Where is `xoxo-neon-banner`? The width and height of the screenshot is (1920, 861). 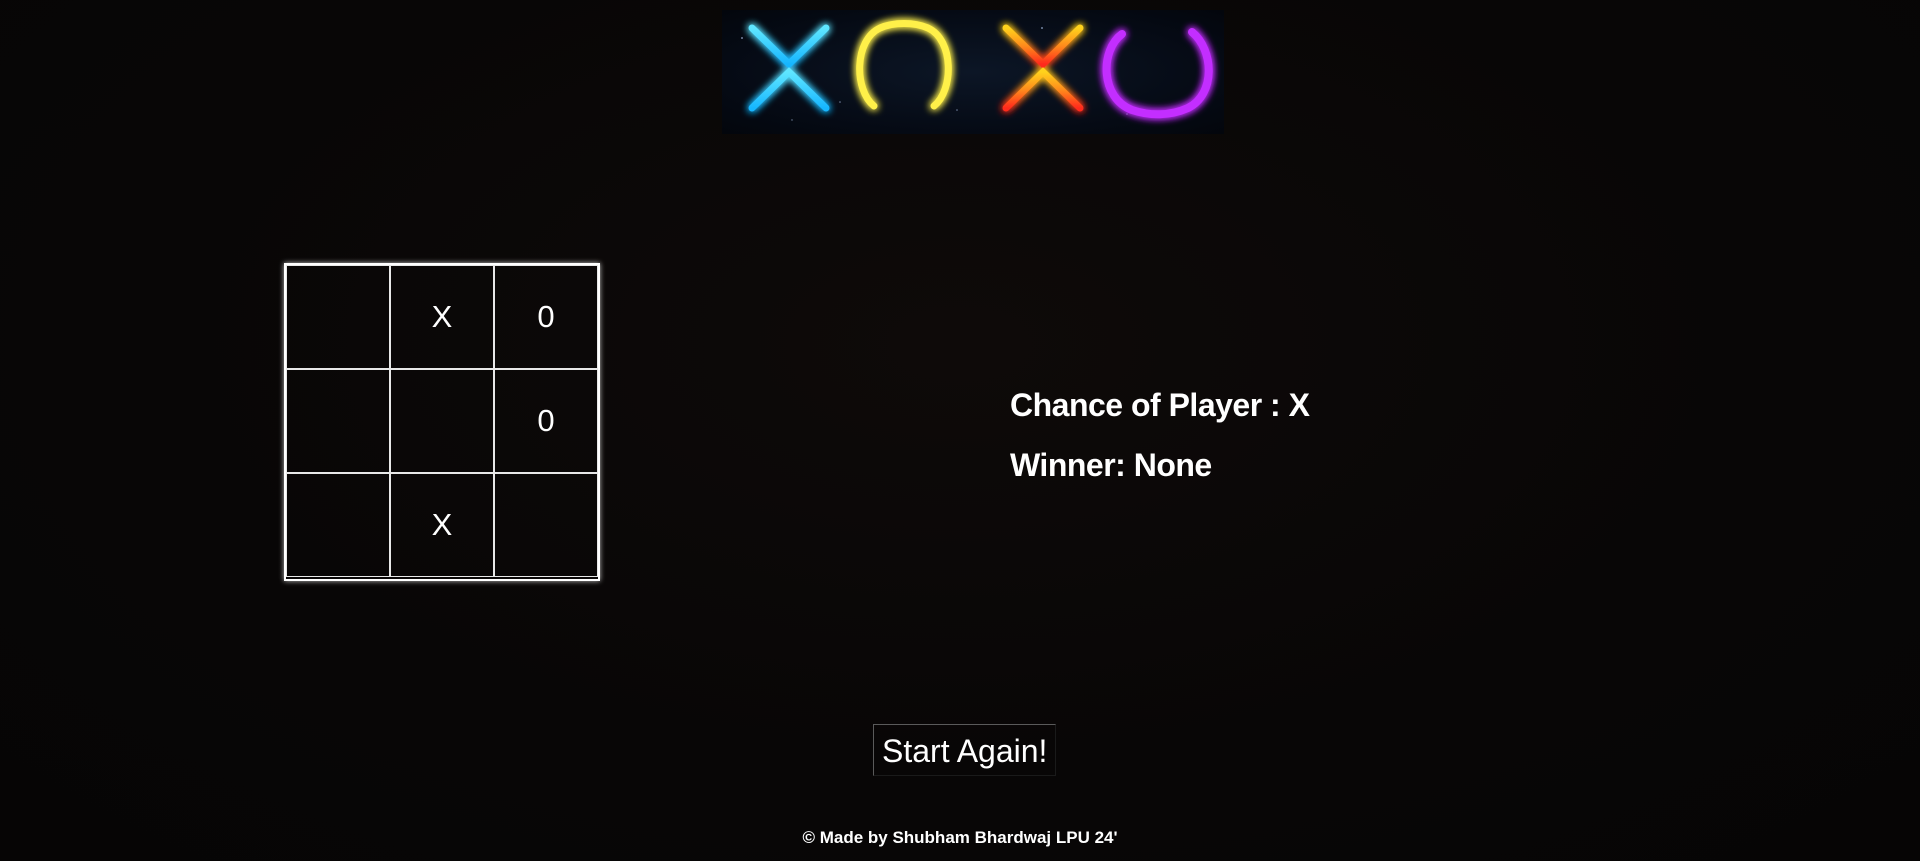 xoxo-neon-banner is located at coordinates (973, 72).